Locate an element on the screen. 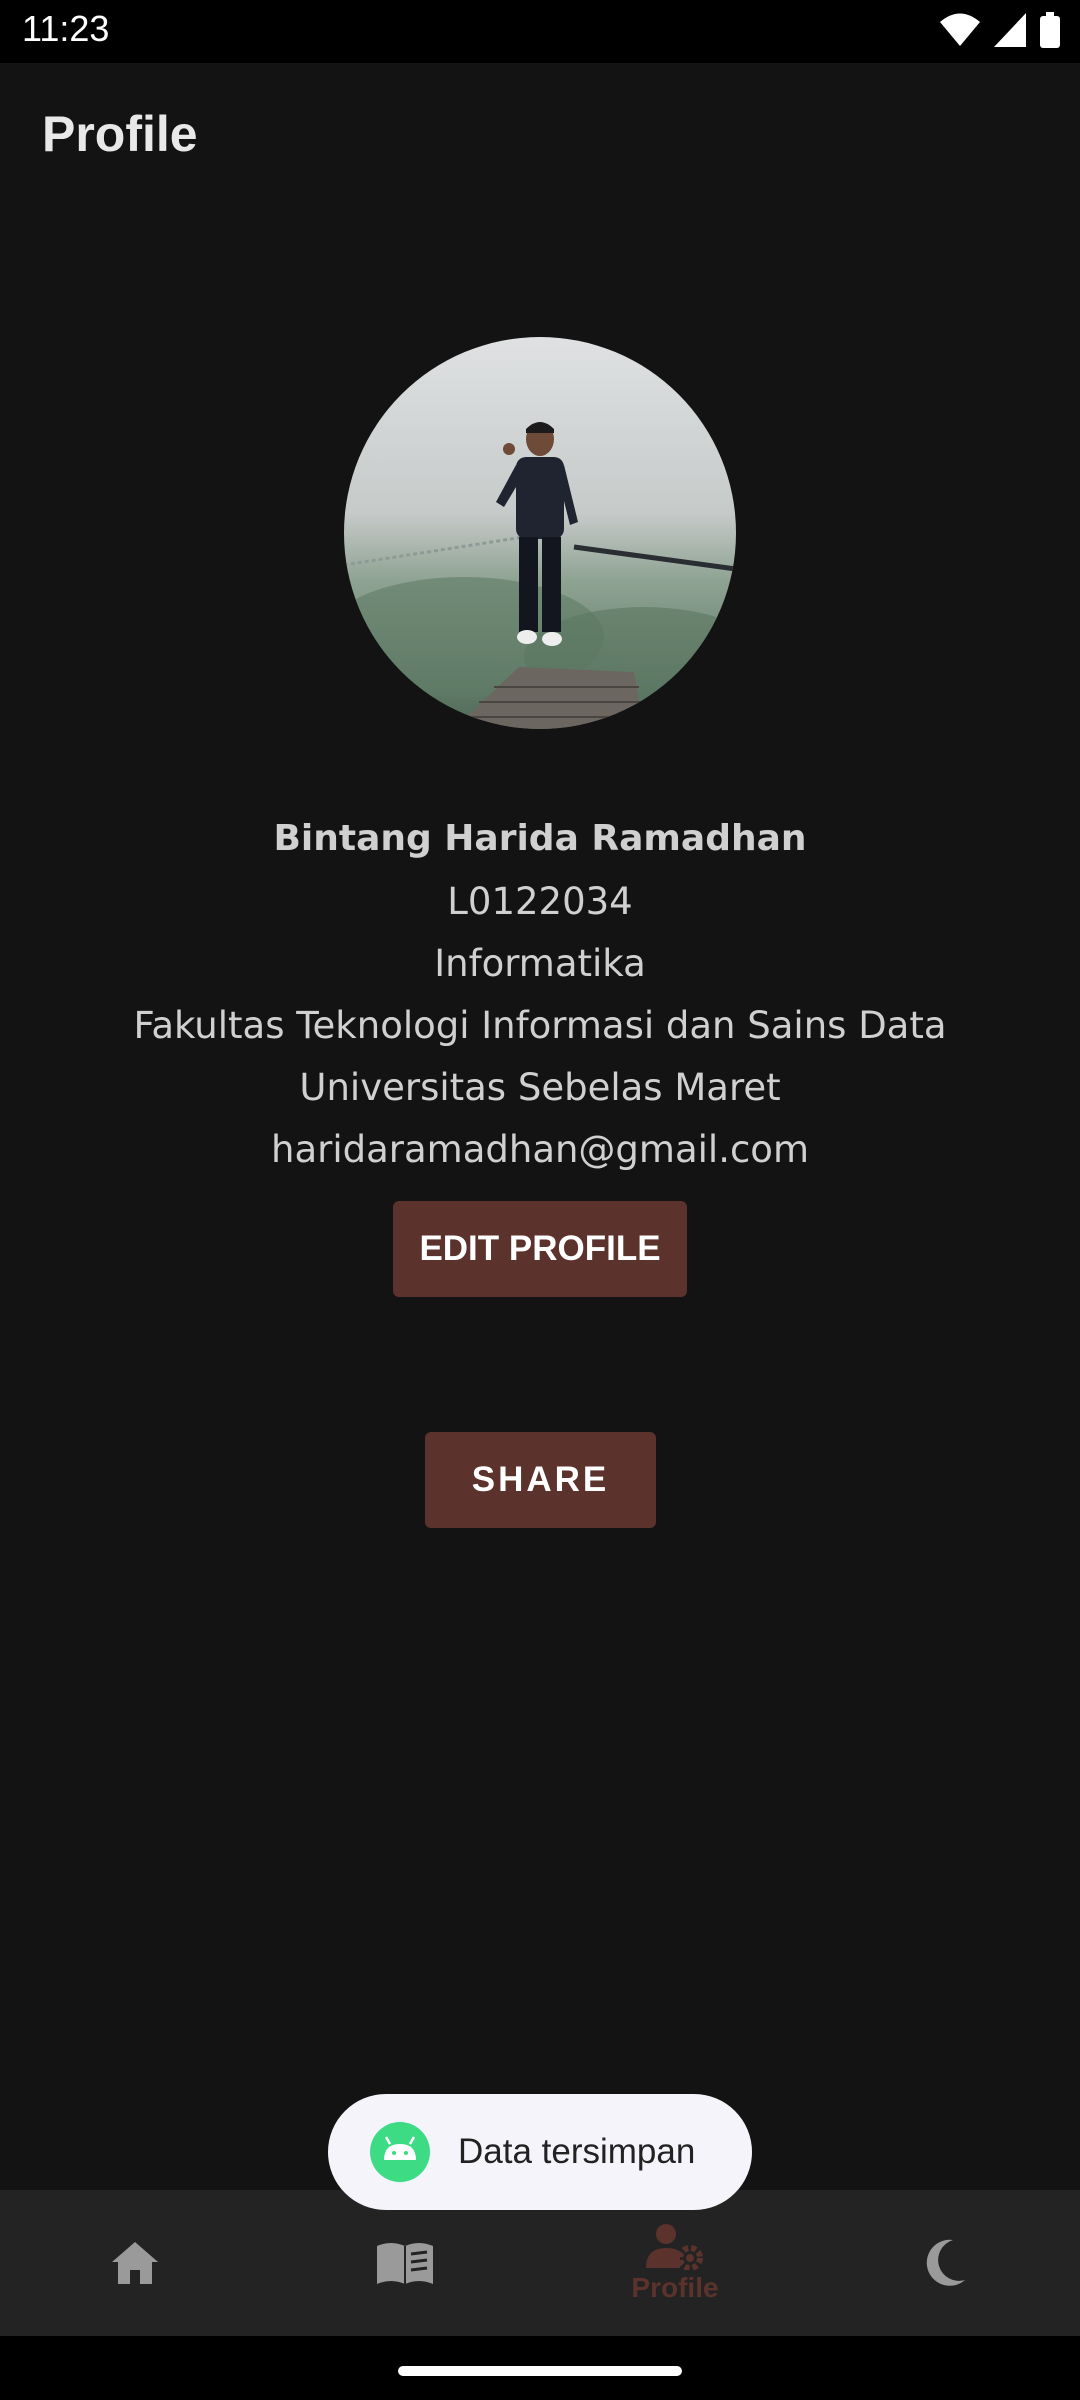  signal-icon is located at coordinates (1010, 30).